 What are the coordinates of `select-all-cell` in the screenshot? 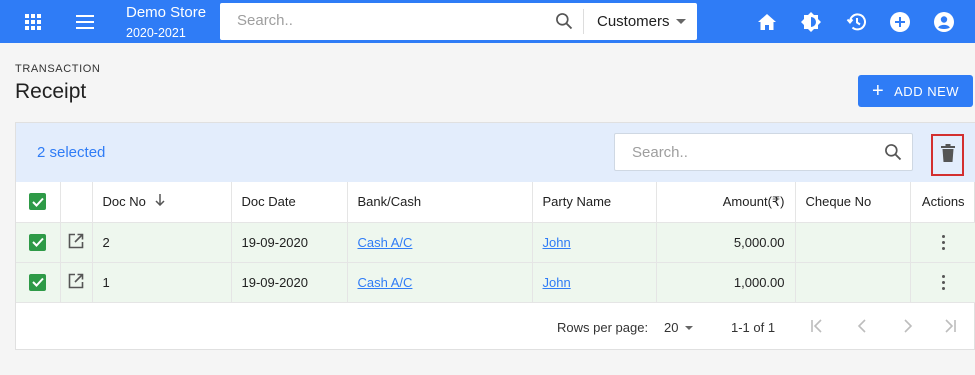 It's located at (38, 202).